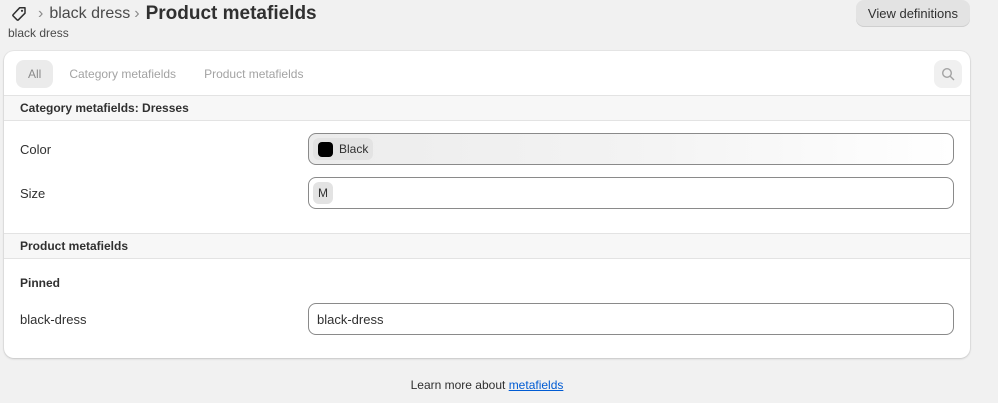 Image resolution: width=998 pixels, height=403 pixels. I want to click on breadcrumb-product-link: black dress, so click(89, 14).